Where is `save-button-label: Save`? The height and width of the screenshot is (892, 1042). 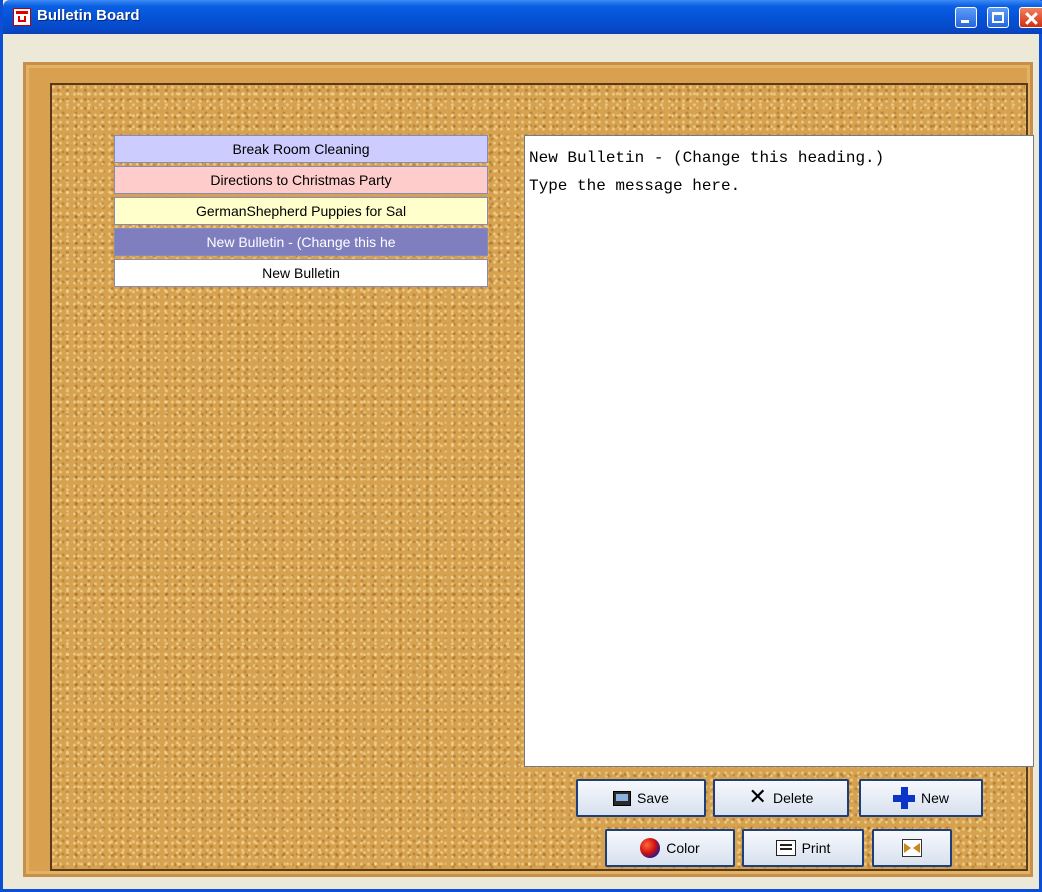
save-button-label: Save is located at coordinates (653, 798).